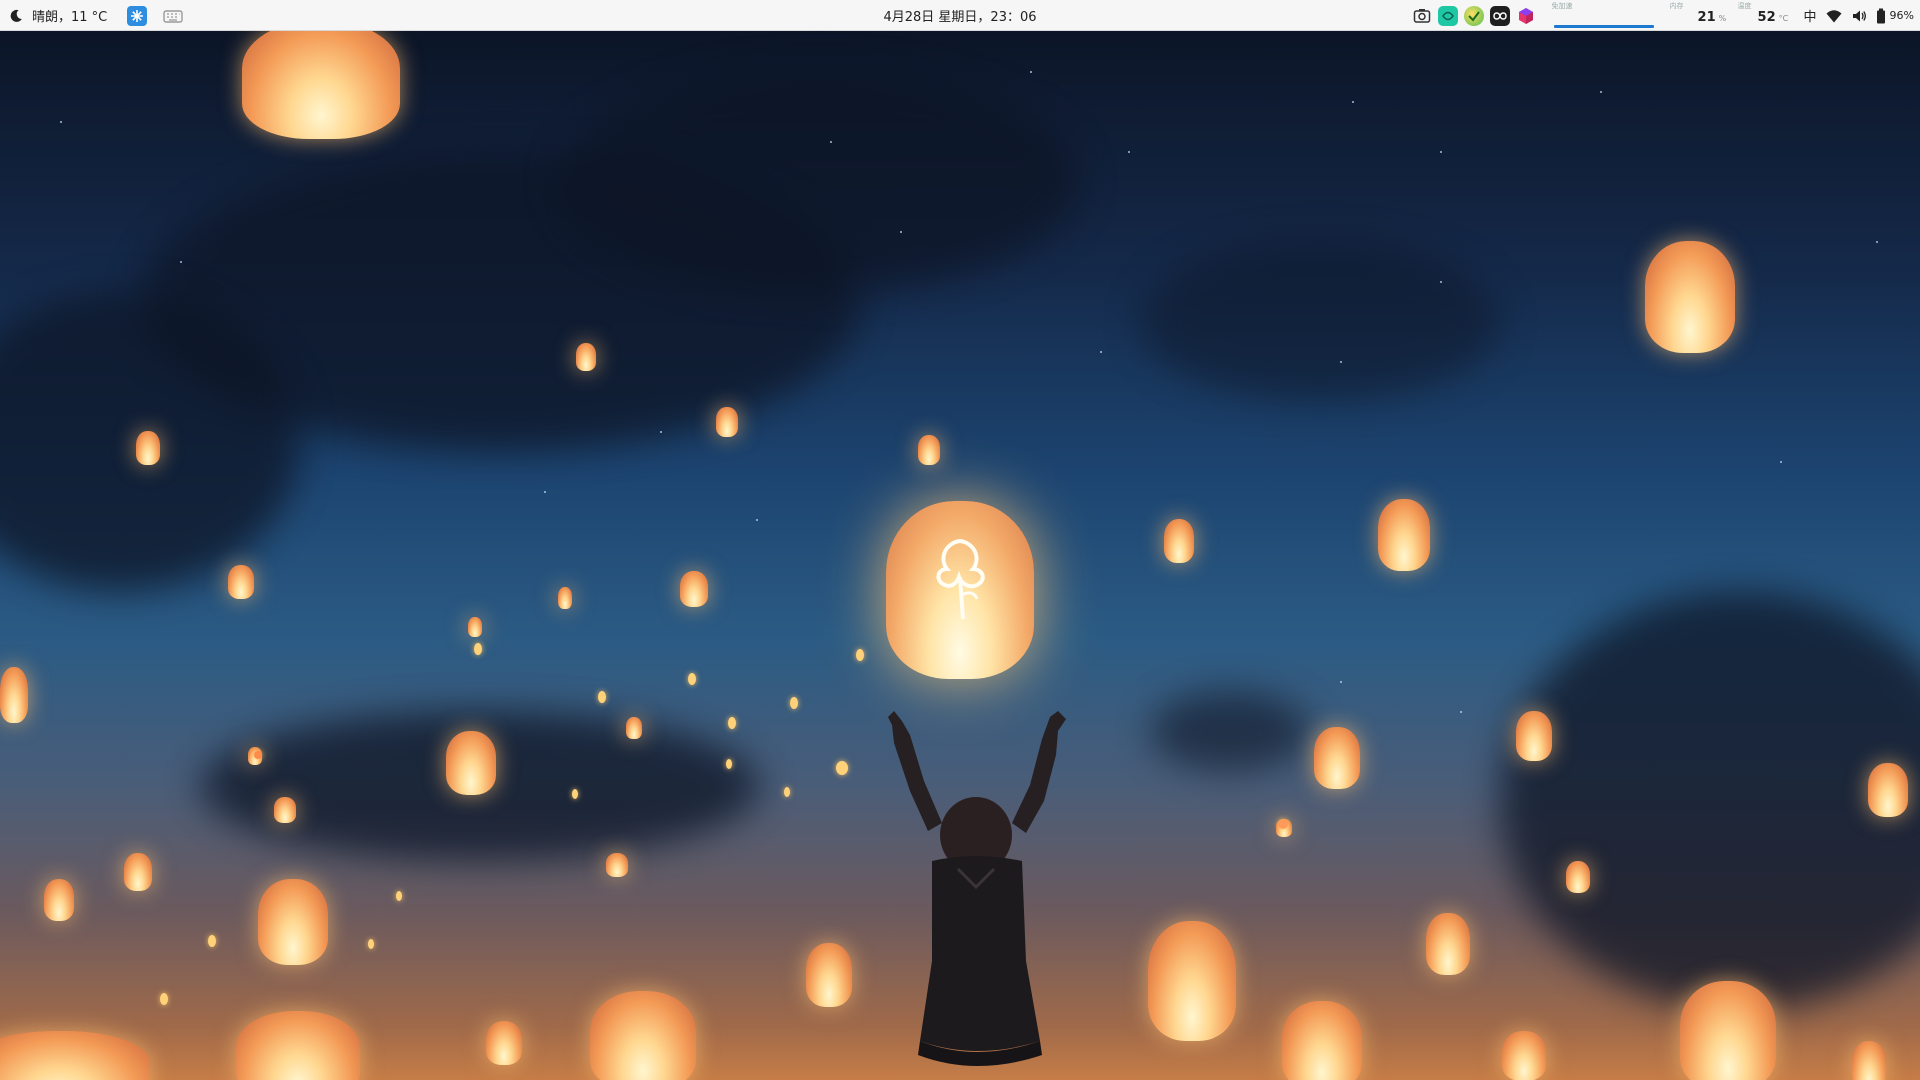 The width and height of the screenshot is (1920, 1080). What do you see at coordinates (137, 15) in the screenshot?
I see `flake-app-icon` at bounding box center [137, 15].